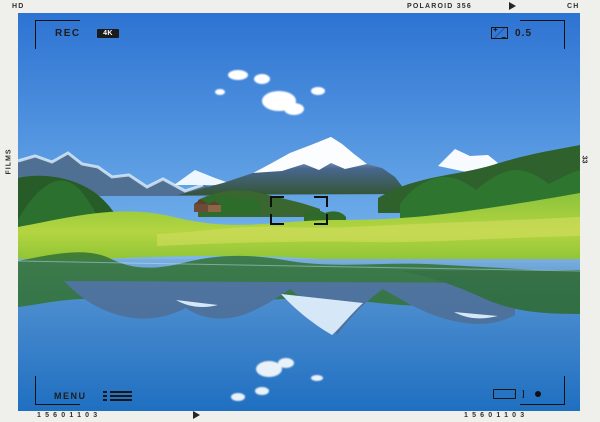  I want to click on exposure-value: 0.5, so click(524, 33).